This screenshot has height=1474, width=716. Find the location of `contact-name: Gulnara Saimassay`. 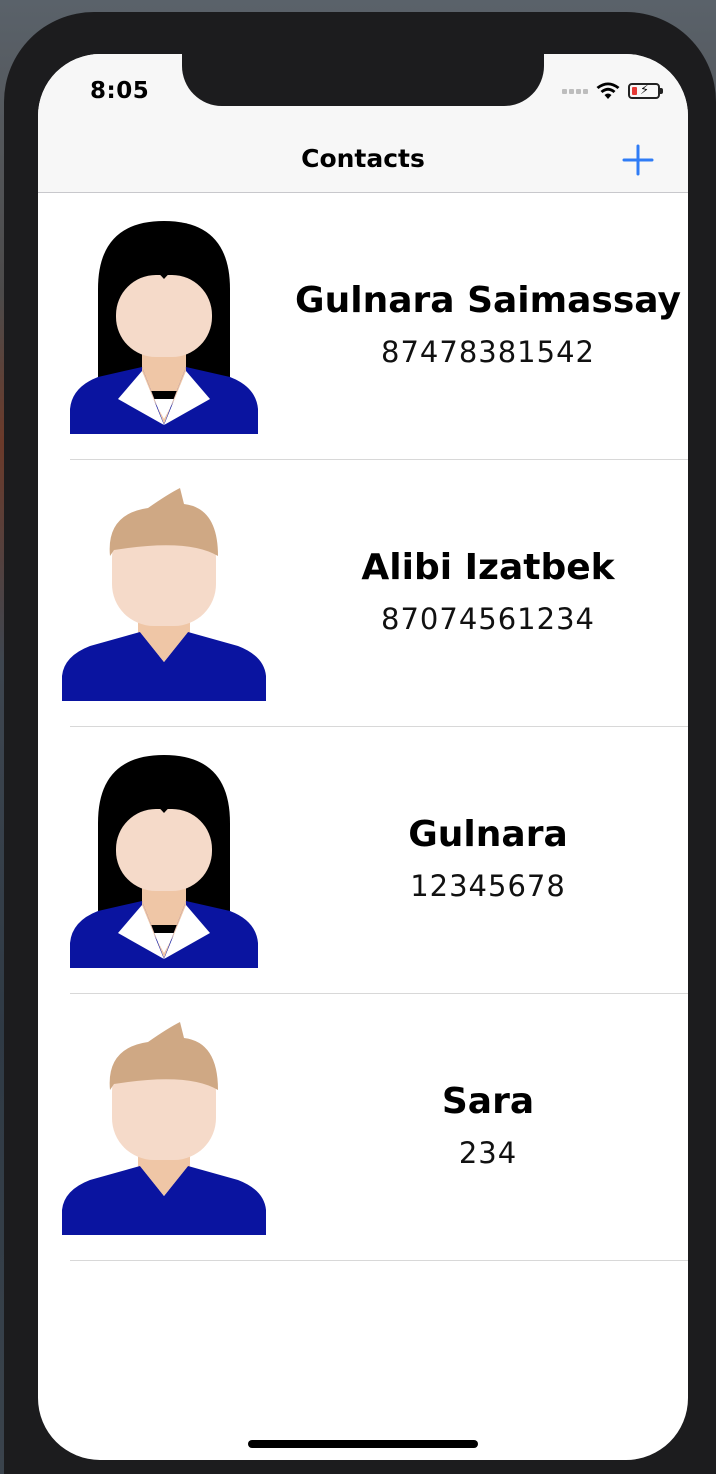

contact-name: Gulnara Saimassay is located at coordinates (488, 300).